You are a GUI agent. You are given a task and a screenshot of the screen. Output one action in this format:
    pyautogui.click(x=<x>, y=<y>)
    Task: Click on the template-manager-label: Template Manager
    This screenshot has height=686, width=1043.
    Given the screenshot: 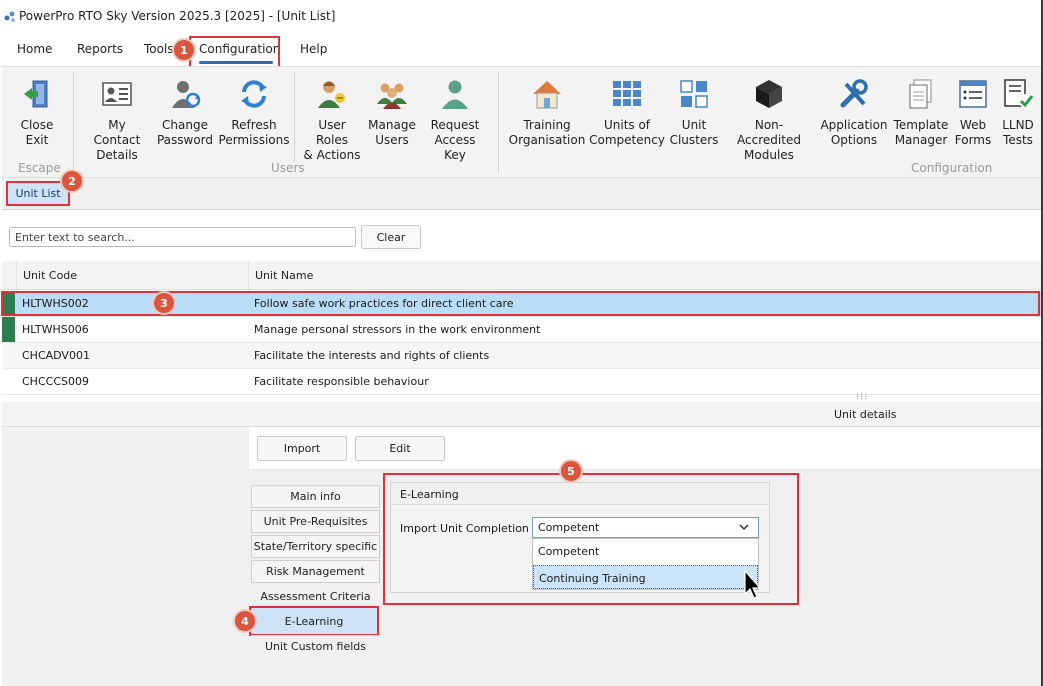 What is the action you would take?
    pyautogui.click(x=921, y=132)
    